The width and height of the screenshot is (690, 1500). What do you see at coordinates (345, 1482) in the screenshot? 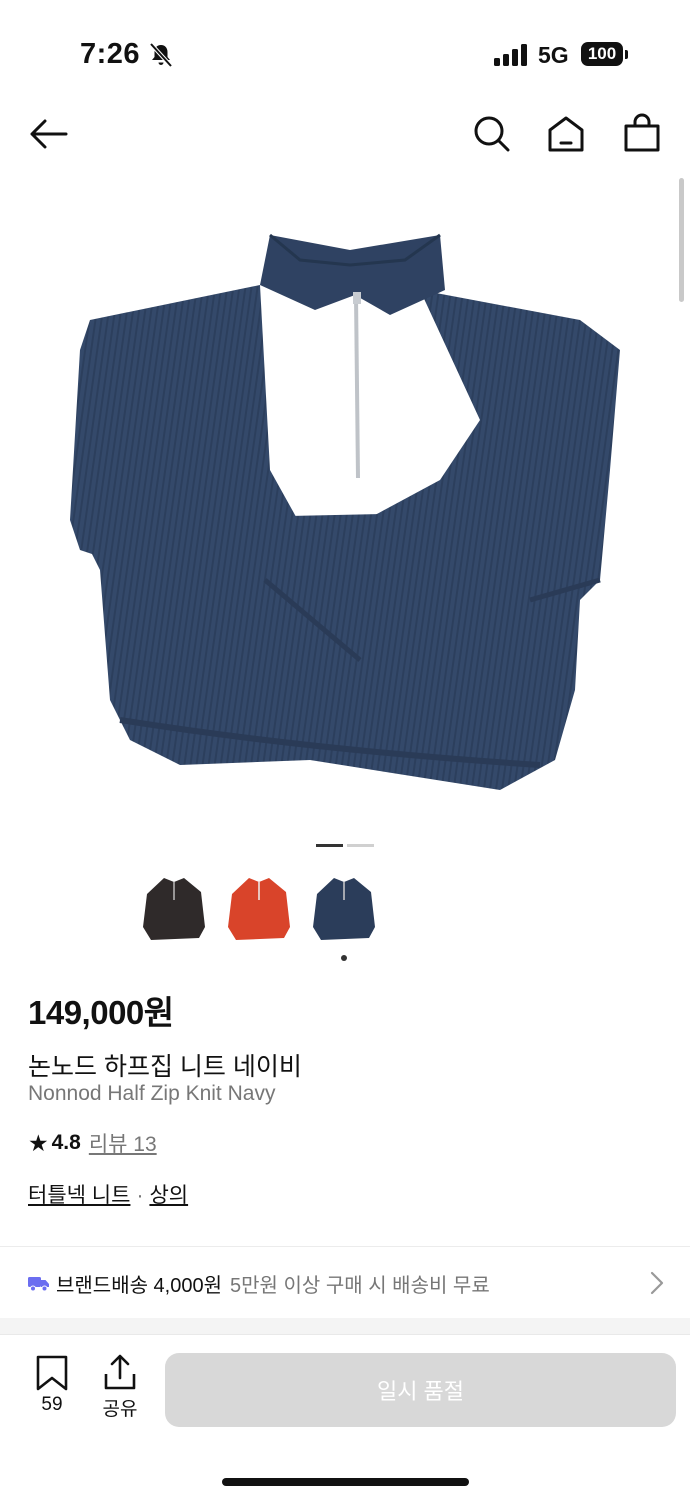
I see `home-indicator` at bounding box center [345, 1482].